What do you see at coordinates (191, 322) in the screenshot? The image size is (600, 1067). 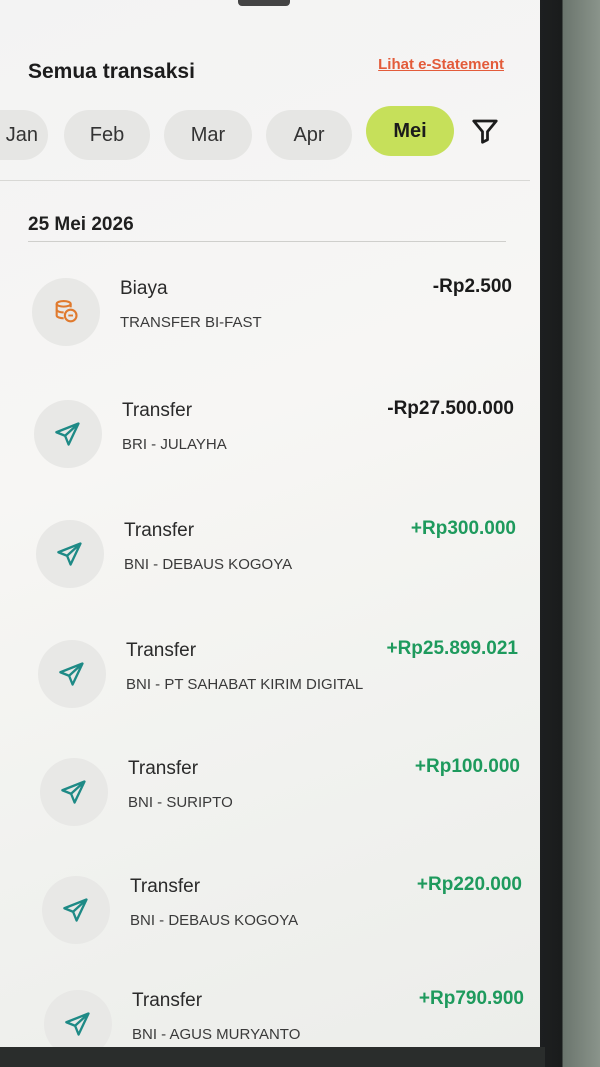 I see `transaction-subtitle: TRANSFER BI-FAST` at bounding box center [191, 322].